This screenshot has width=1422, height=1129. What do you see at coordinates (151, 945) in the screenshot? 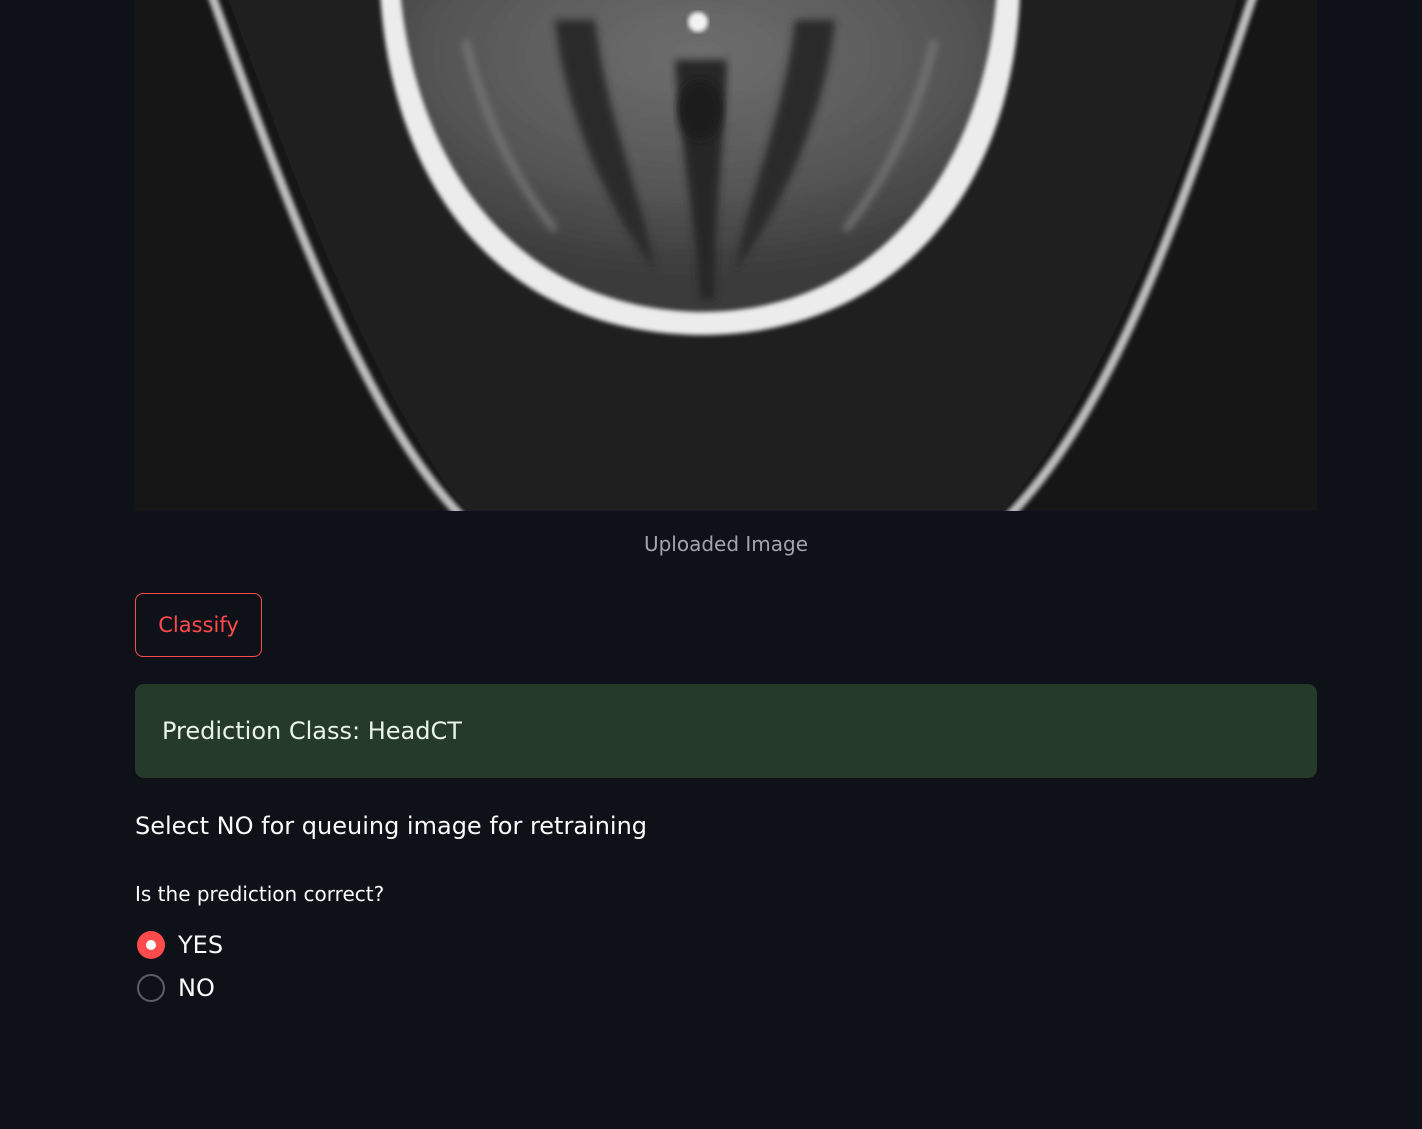
I see `radio-checked-icon` at bounding box center [151, 945].